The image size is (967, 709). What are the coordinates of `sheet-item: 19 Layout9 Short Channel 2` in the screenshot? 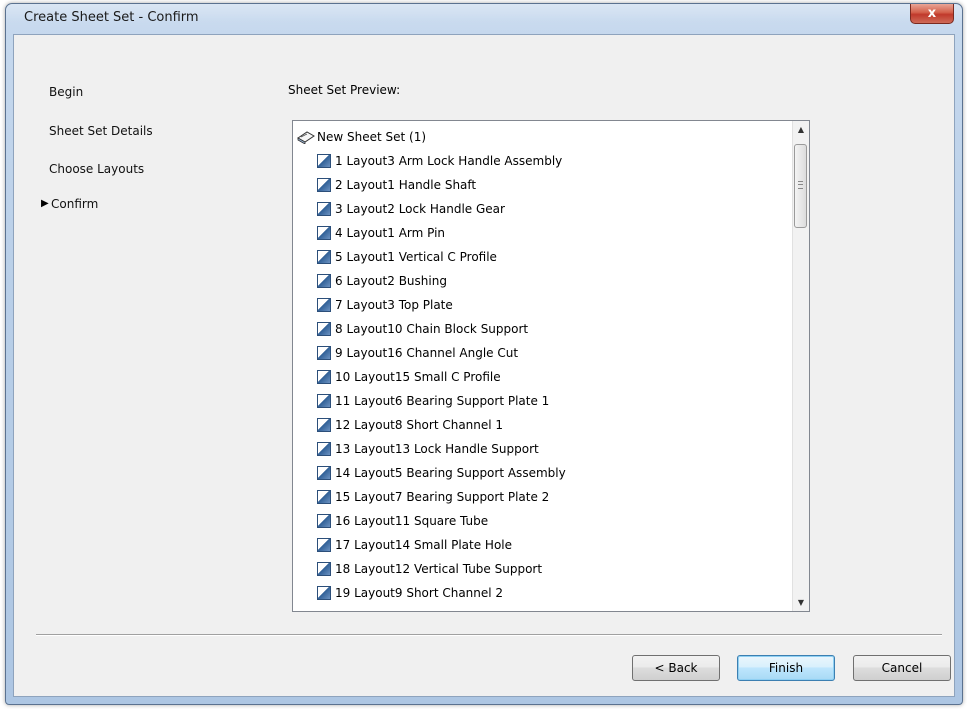 It's located at (410, 593).